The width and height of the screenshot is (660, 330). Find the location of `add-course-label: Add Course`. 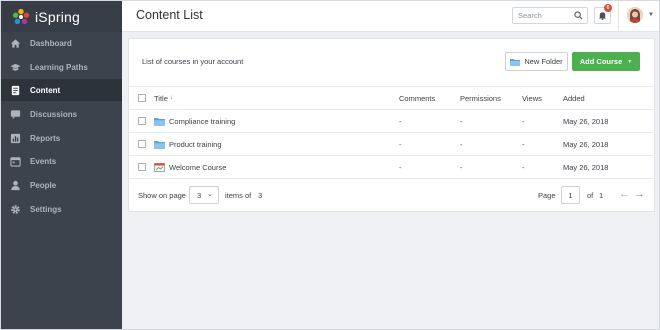

add-course-label: Add Course is located at coordinates (601, 61).